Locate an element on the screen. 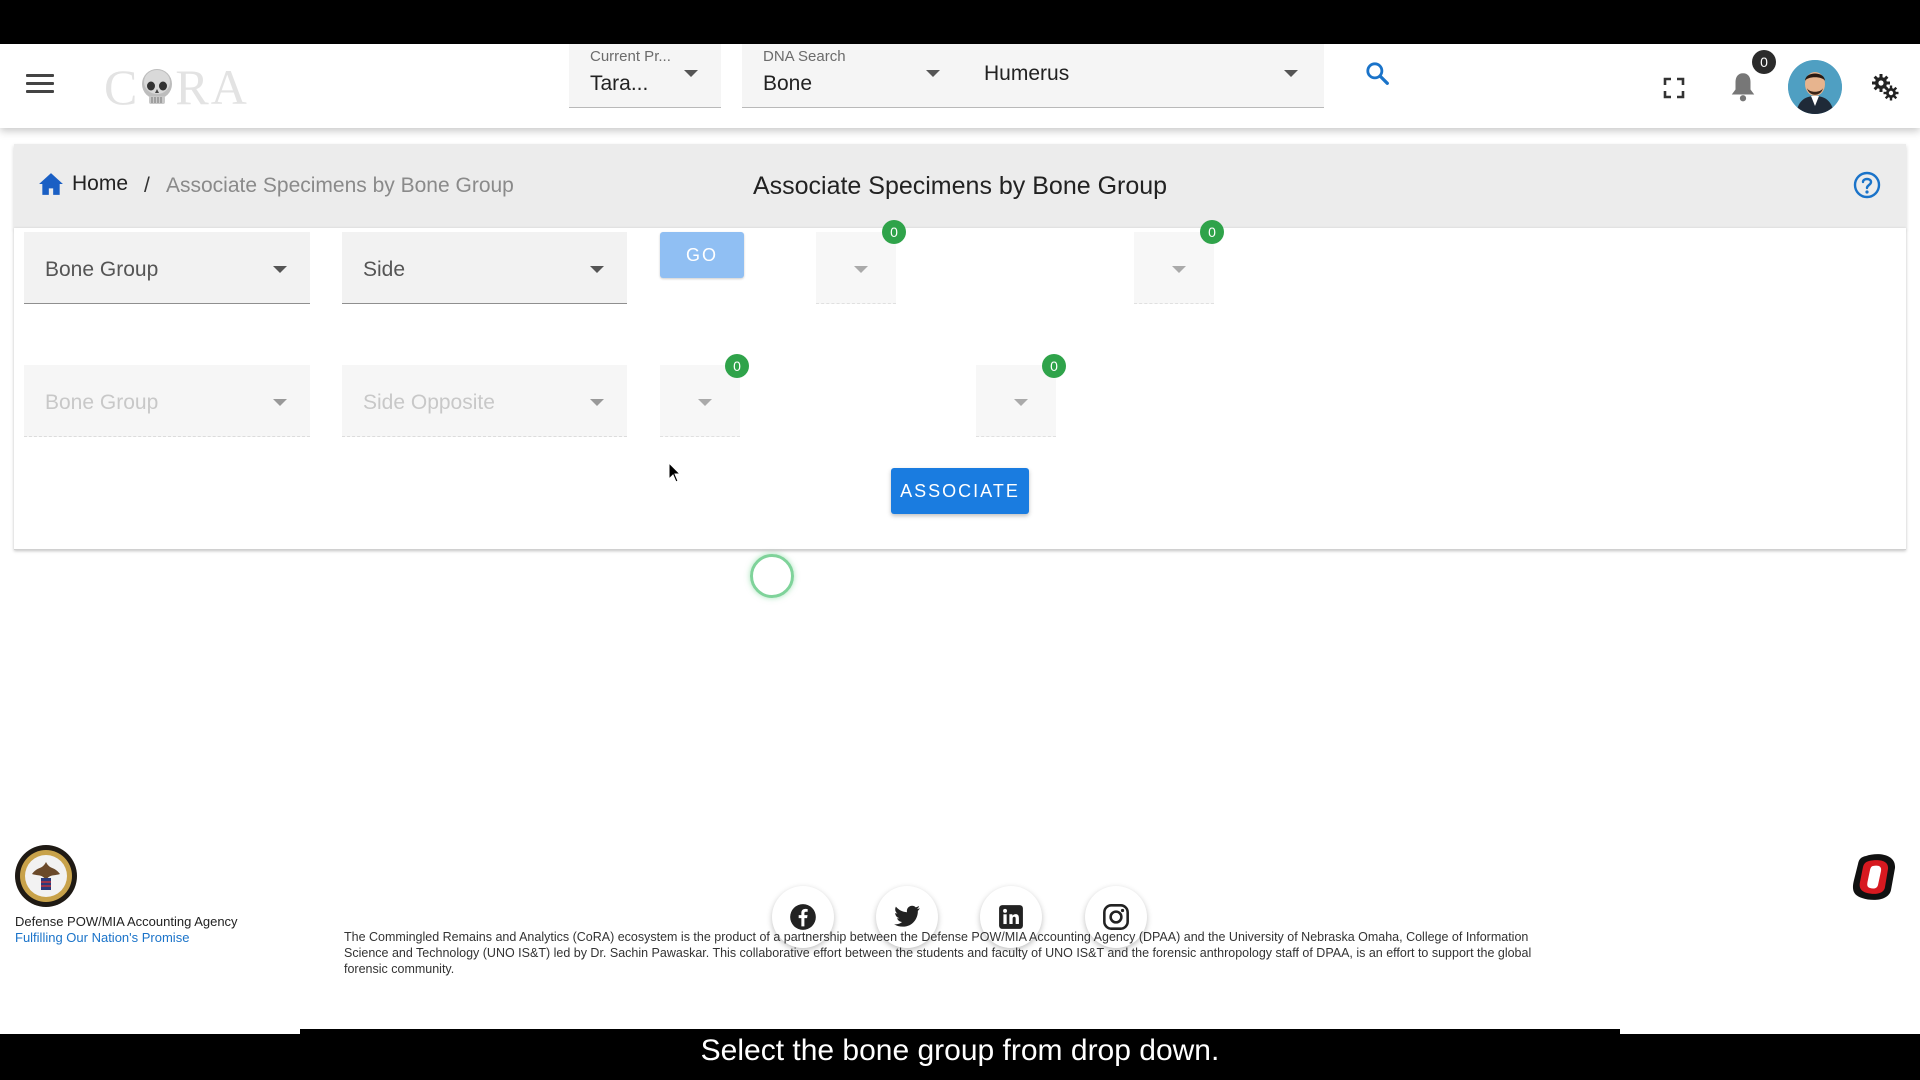 The image size is (1920, 1080). dna-search-label: DNA Search is located at coordinates (804, 56).